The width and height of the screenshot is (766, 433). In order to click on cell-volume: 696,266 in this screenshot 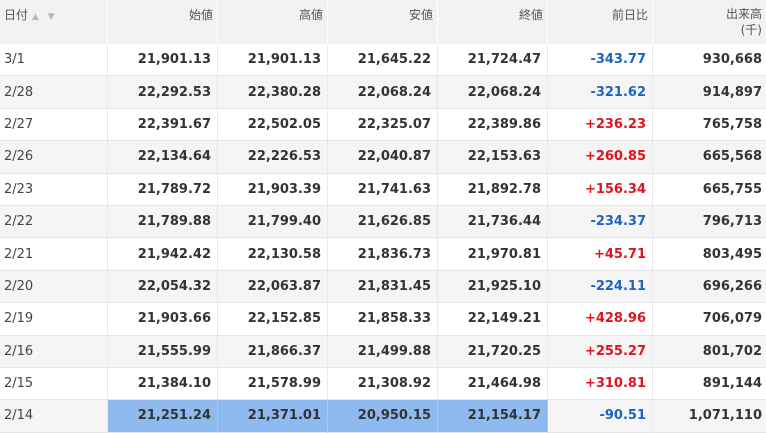, I will do `click(709, 287)`.